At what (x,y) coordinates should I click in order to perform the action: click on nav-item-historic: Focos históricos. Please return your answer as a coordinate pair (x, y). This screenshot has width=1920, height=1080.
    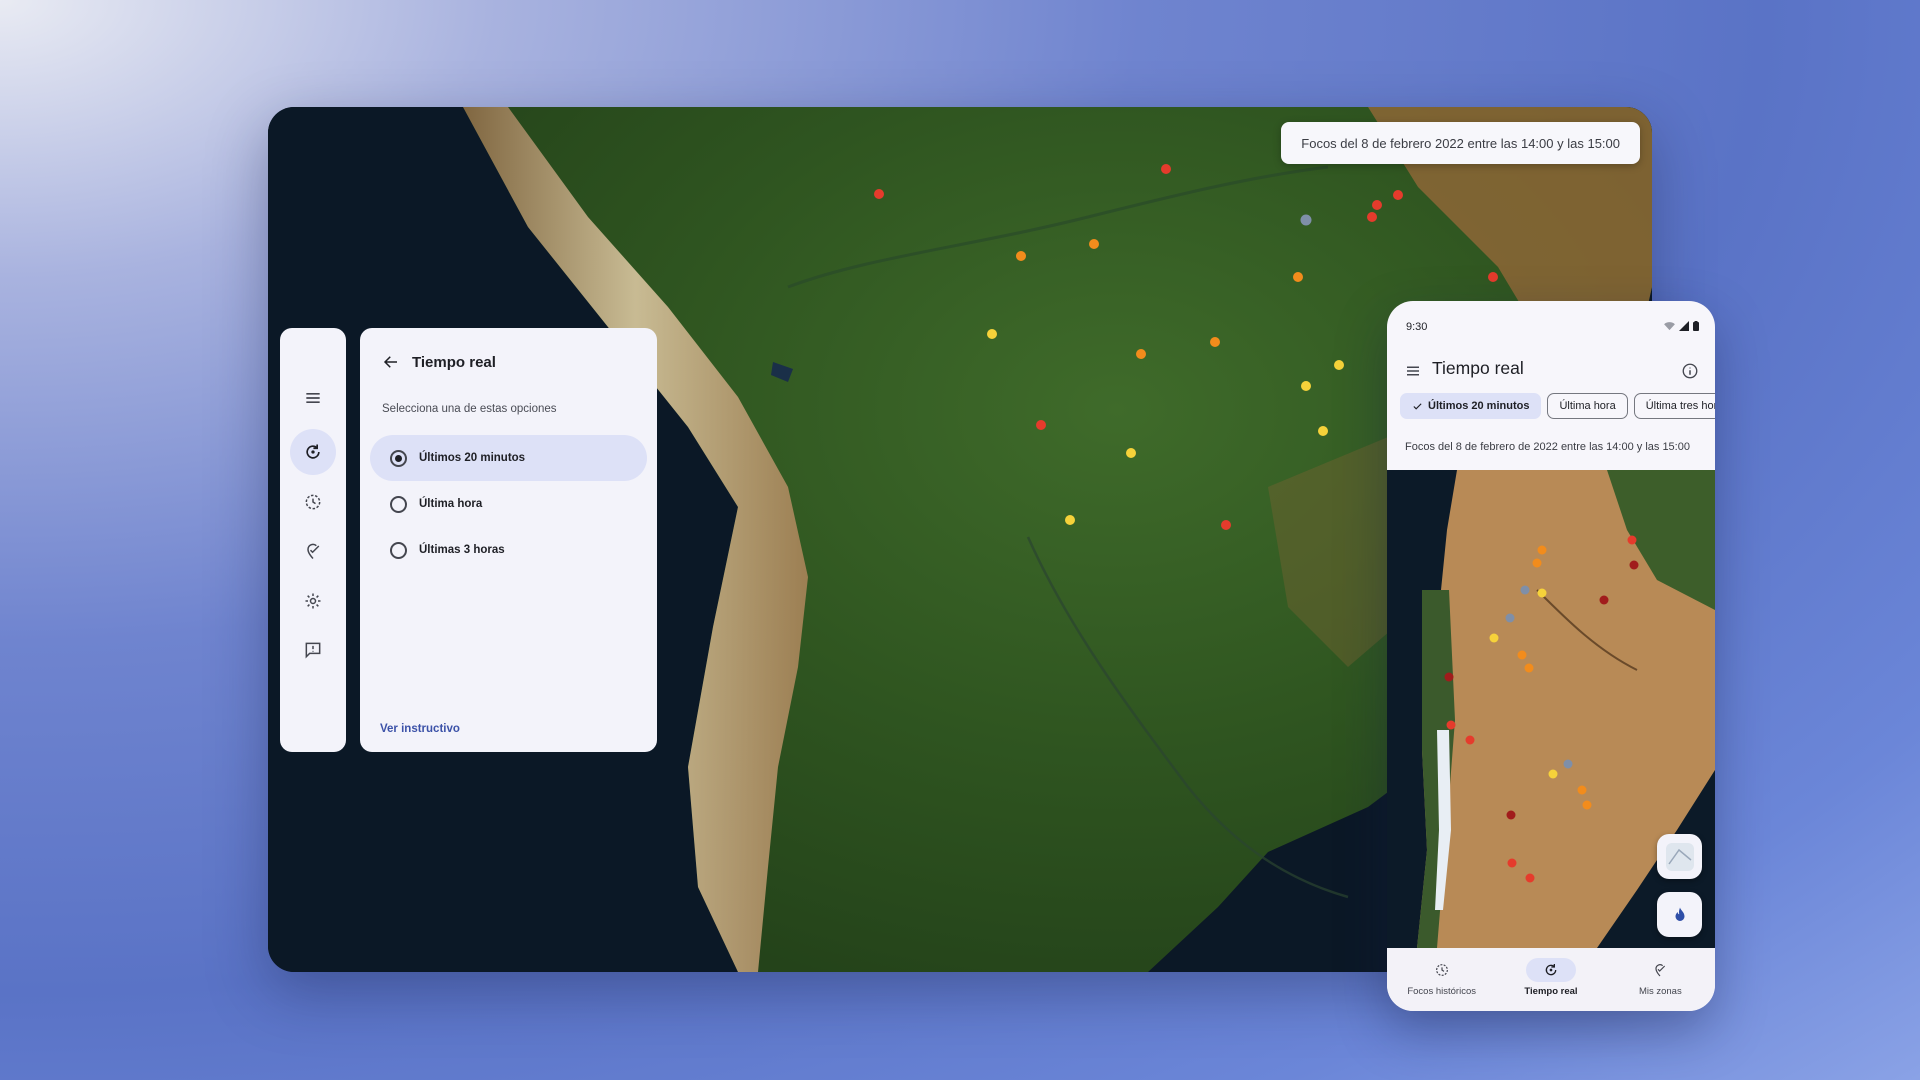
    Looking at the image, I should click on (1441, 979).